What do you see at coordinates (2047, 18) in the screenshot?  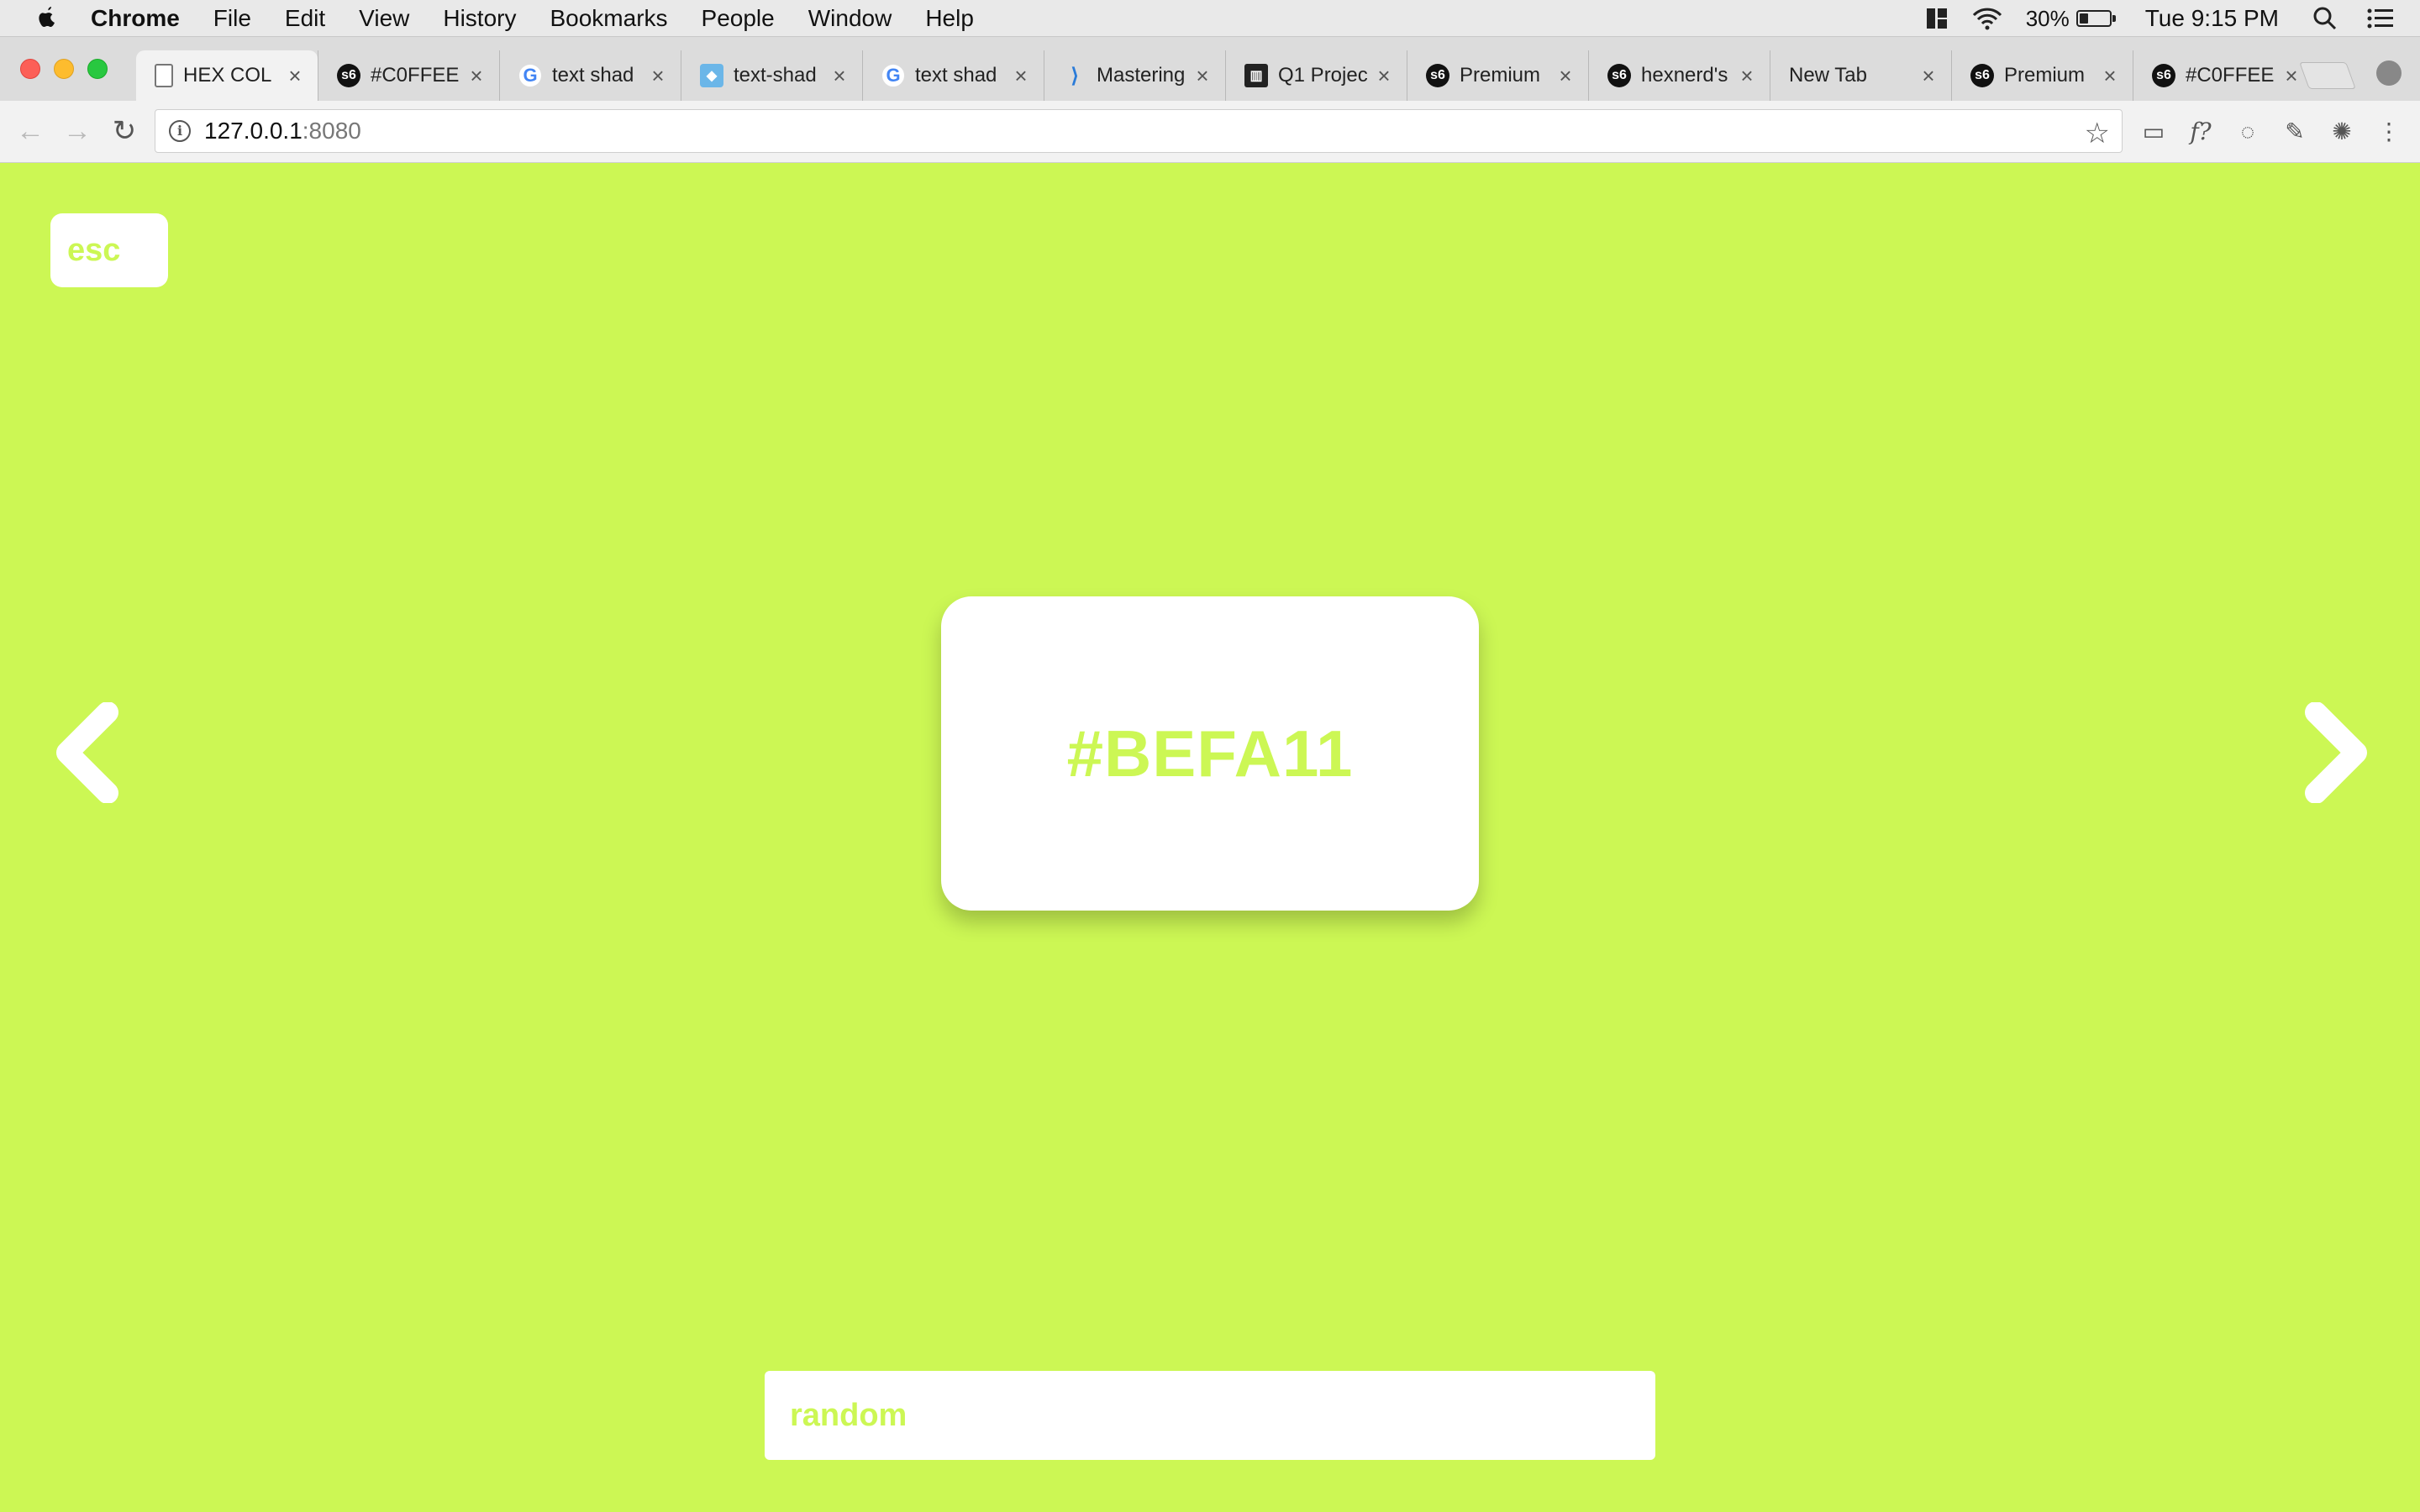 I see `battery-percent: 30%` at bounding box center [2047, 18].